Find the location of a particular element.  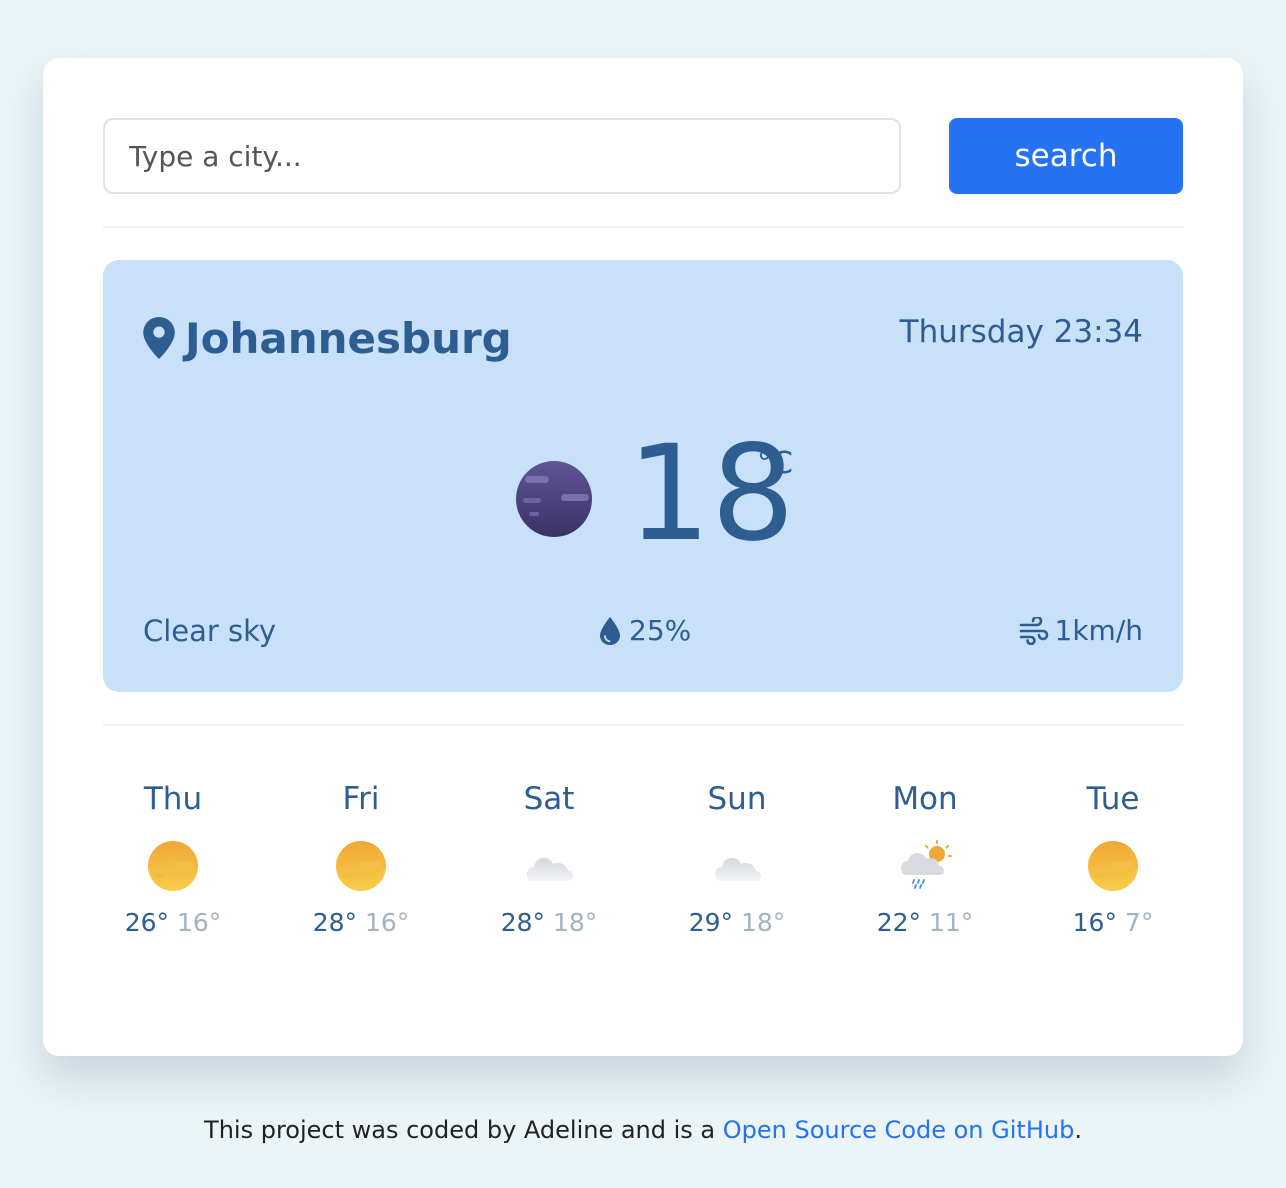

forecast-max-temp: 16° is located at coordinates (1094, 922).